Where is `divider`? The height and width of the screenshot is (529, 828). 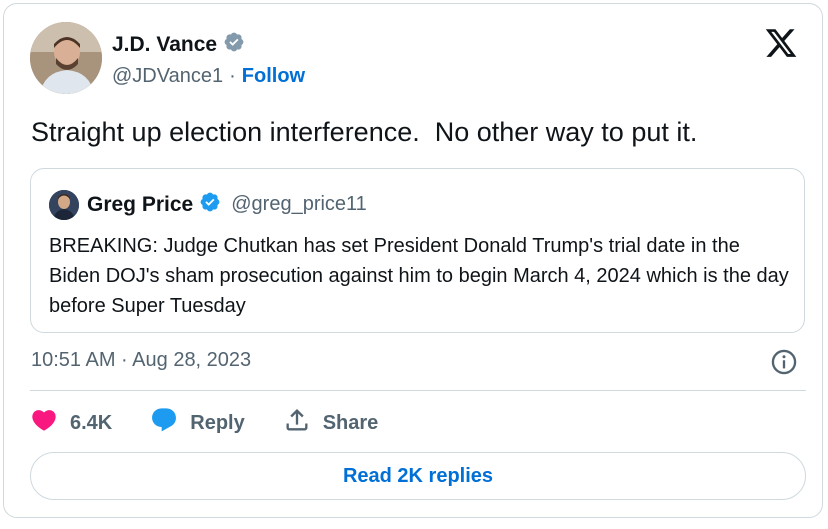 divider is located at coordinates (418, 390).